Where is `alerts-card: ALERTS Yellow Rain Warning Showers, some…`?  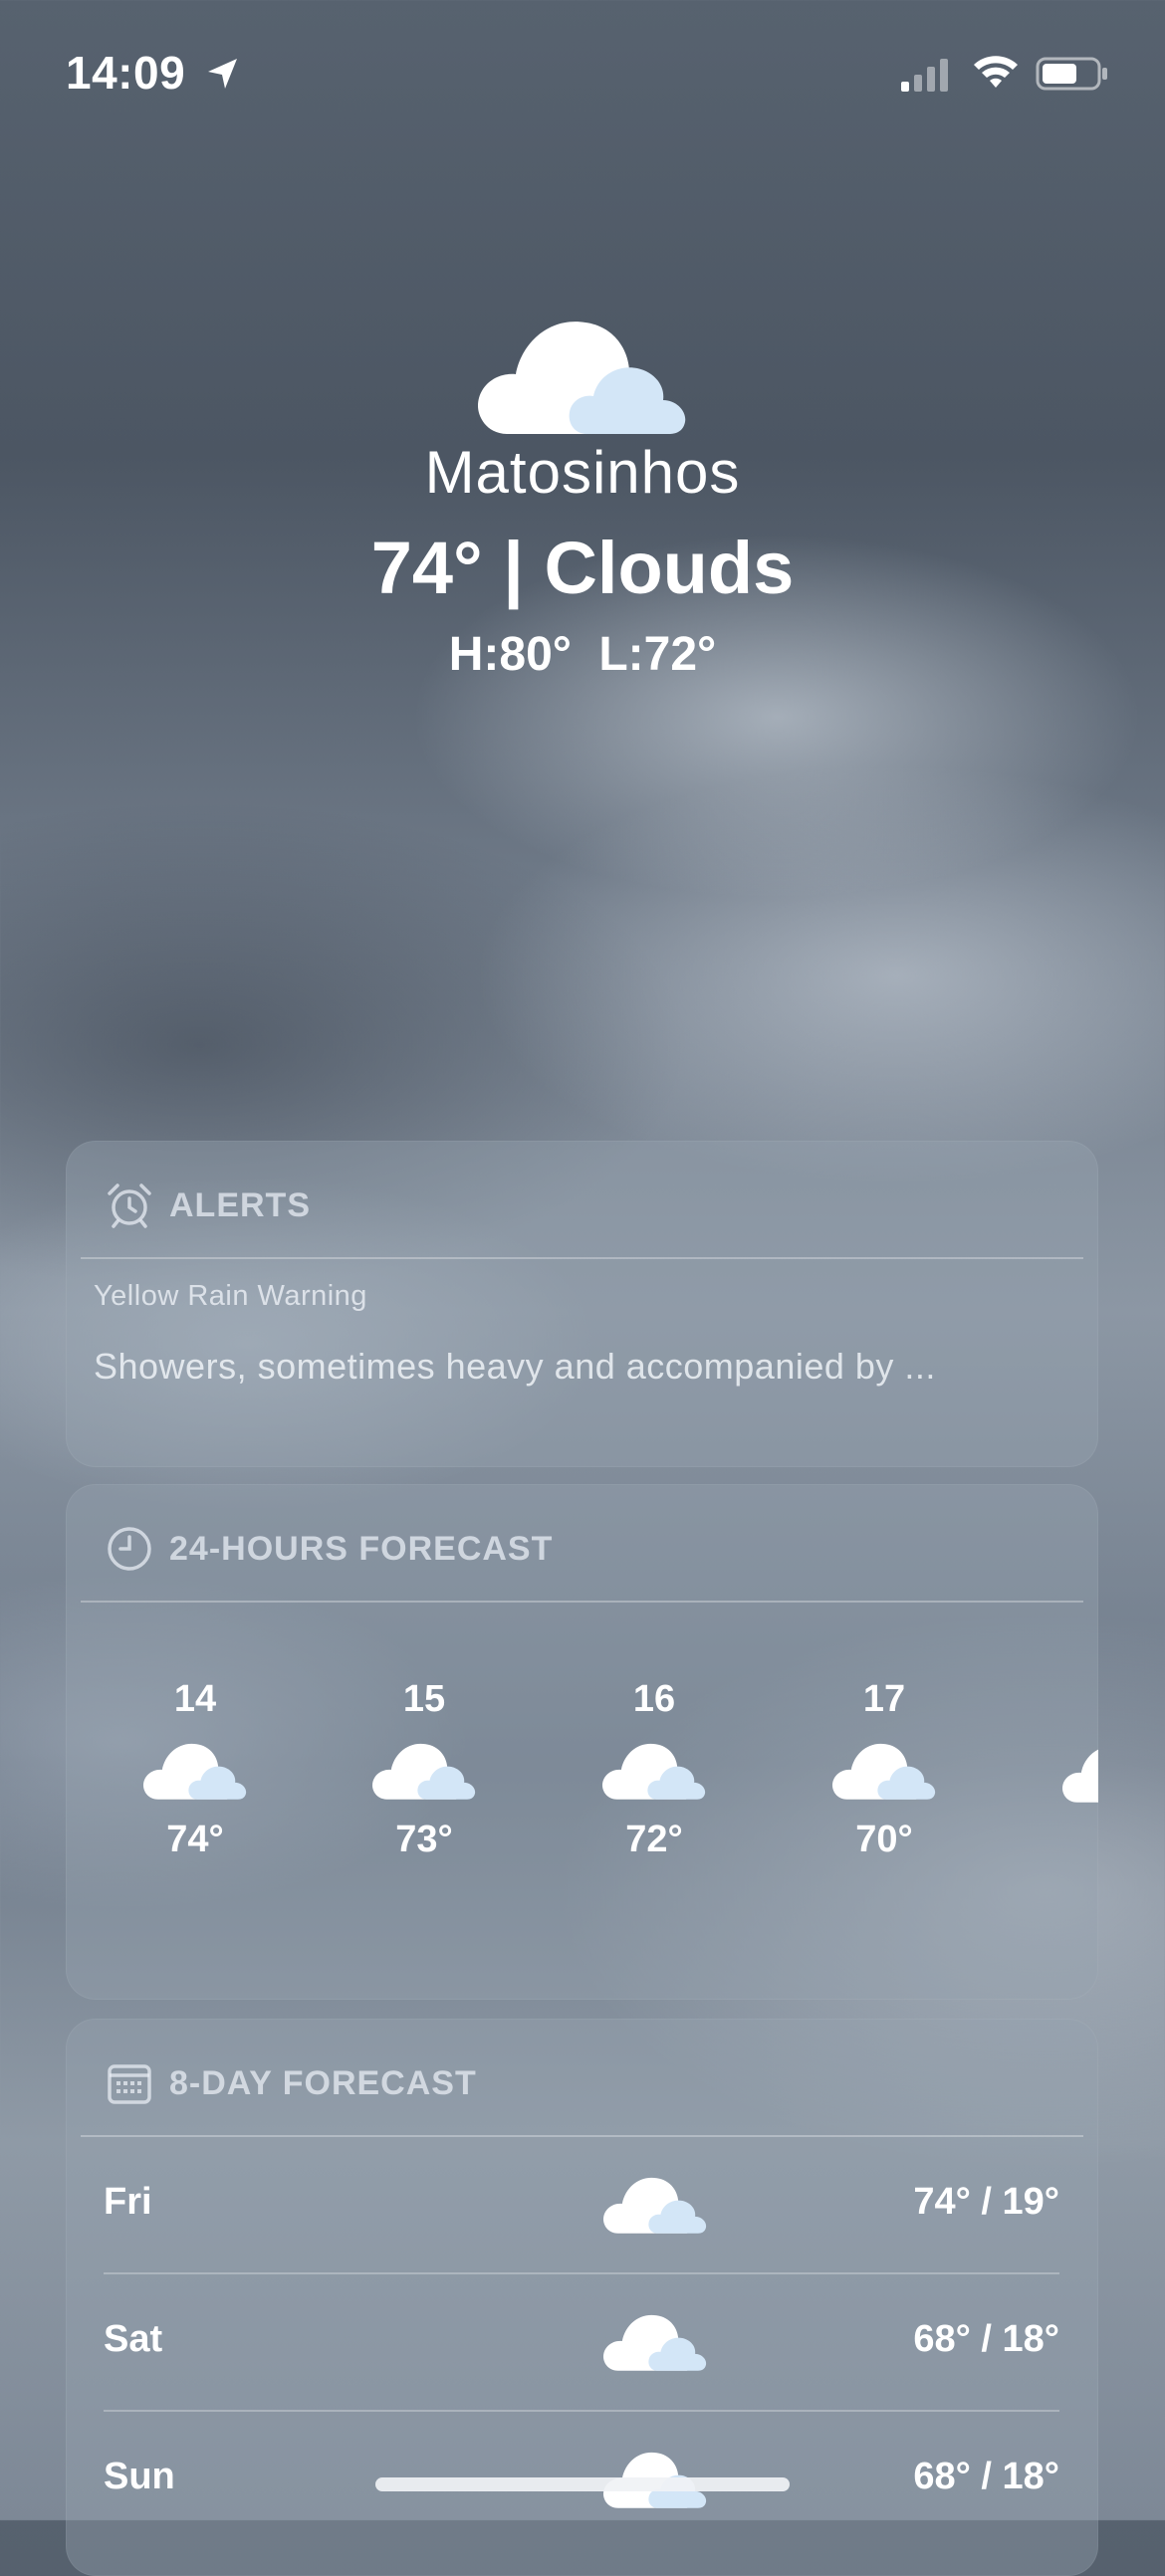
alerts-card: ALERTS Yellow Rain Warning Showers, some… is located at coordinates (582, 1304).